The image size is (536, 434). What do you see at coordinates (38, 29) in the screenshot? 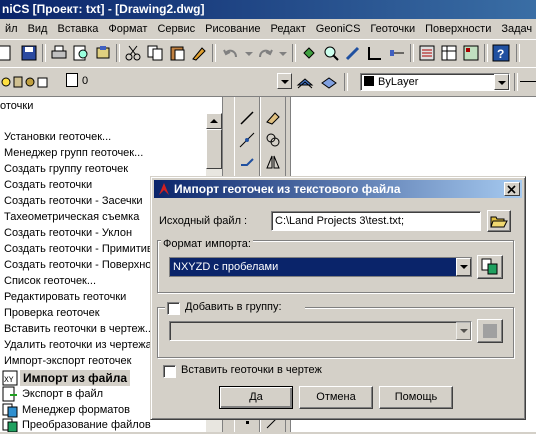
I see `menu-view: Вид` at bounding box center [38, 29].